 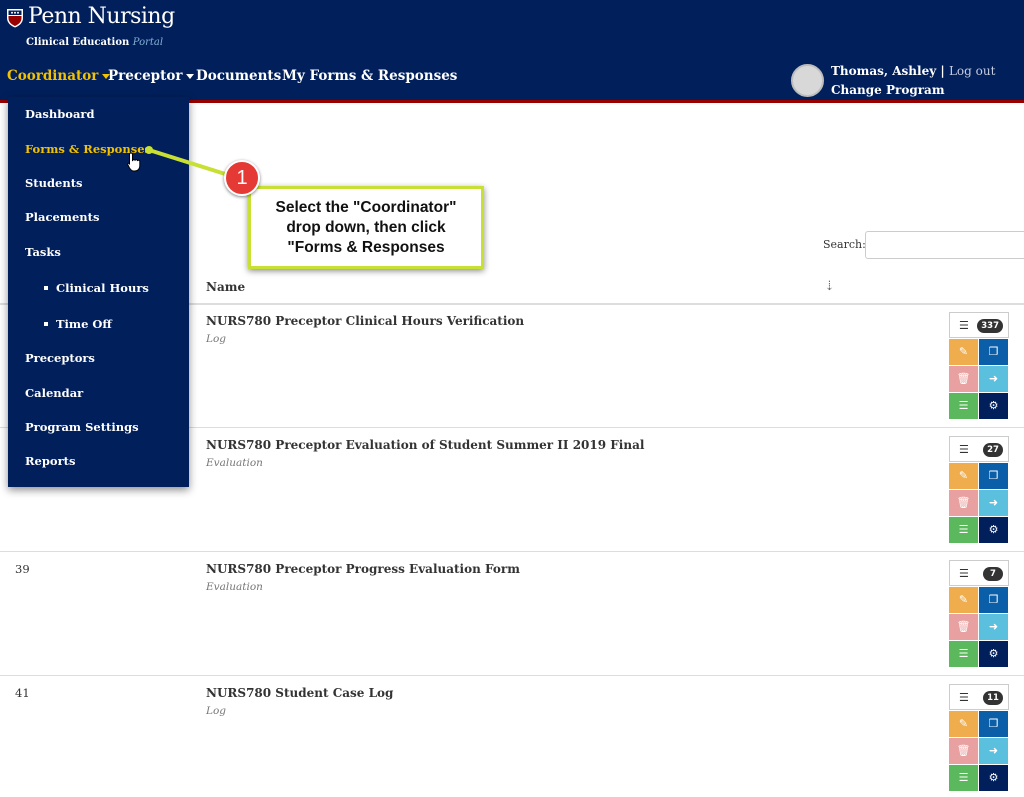 I want to click on callout-step-number: 1, so click(x=242, y=178).